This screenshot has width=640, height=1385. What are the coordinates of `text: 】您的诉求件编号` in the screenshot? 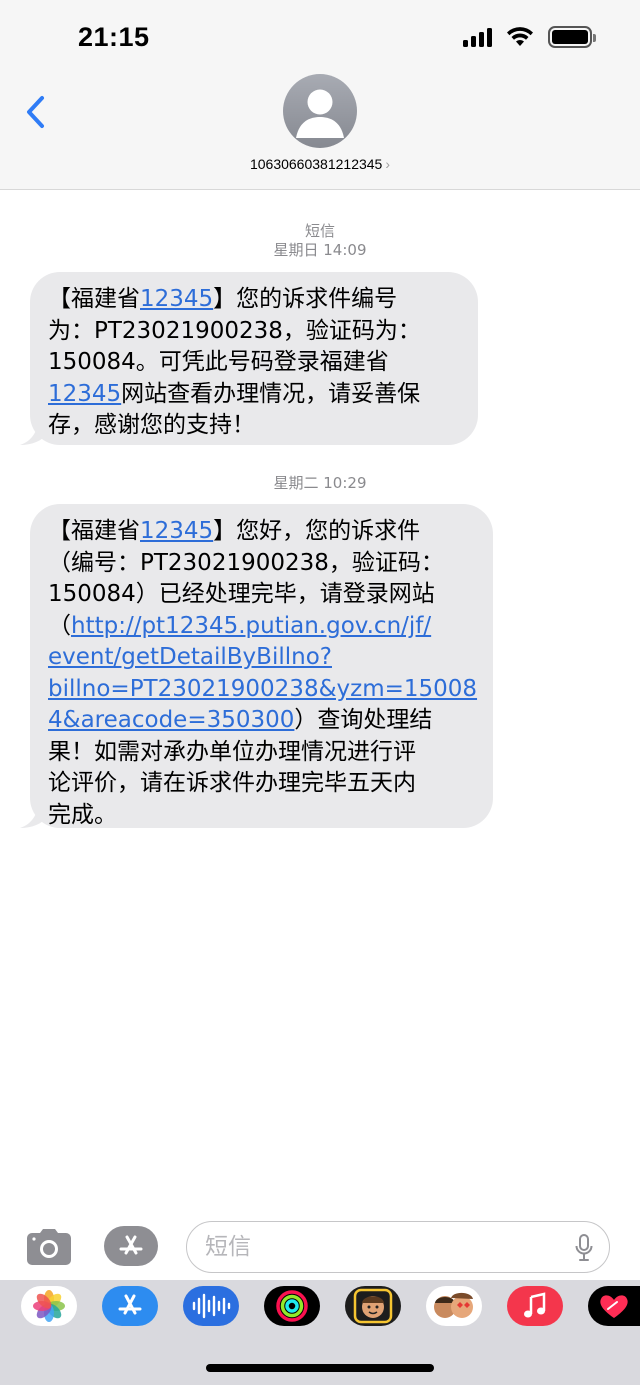 It's located at (305, 299).